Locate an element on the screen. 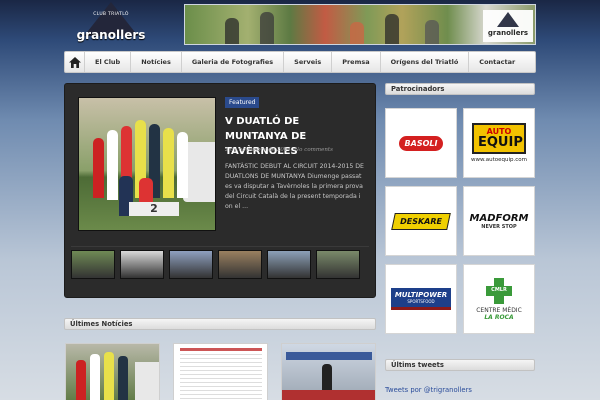  centre-medic-label: CENTRE MÈDIC is located at coordinates (499, 310).